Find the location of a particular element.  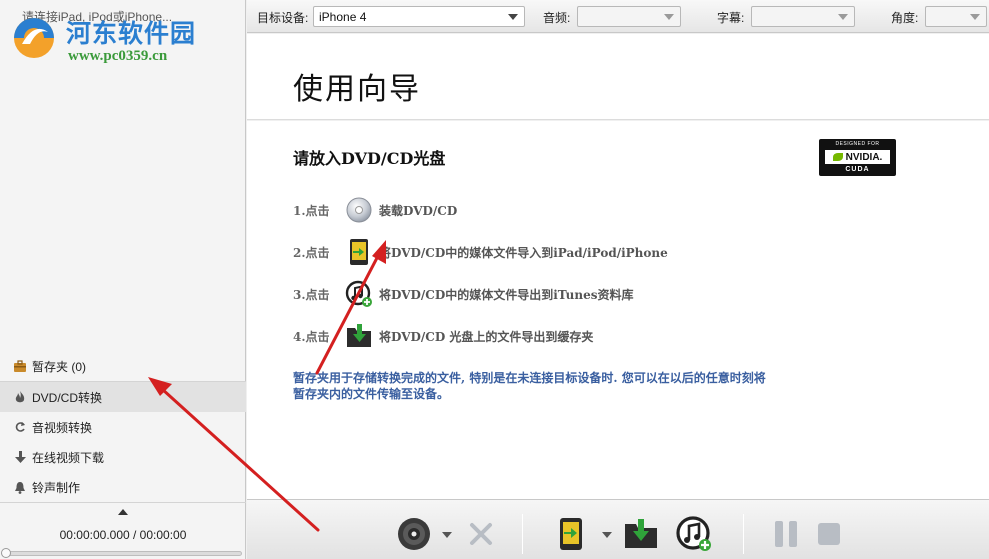

options-bar: 目标设备: iPhone 4 音频: 字幕: 角度: is located at coordinates (618, 16).